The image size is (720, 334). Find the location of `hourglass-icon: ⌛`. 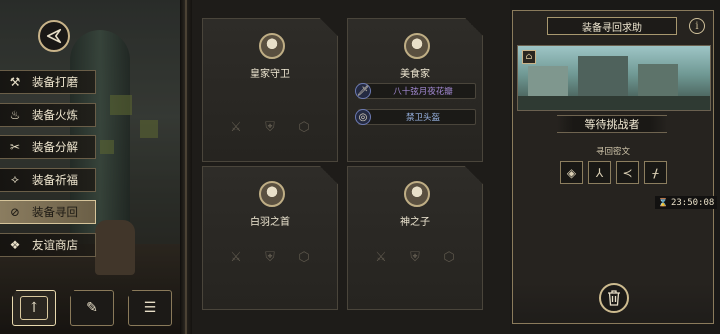

hourglass-icon: ⌛ is located at coordinates (663, 202).